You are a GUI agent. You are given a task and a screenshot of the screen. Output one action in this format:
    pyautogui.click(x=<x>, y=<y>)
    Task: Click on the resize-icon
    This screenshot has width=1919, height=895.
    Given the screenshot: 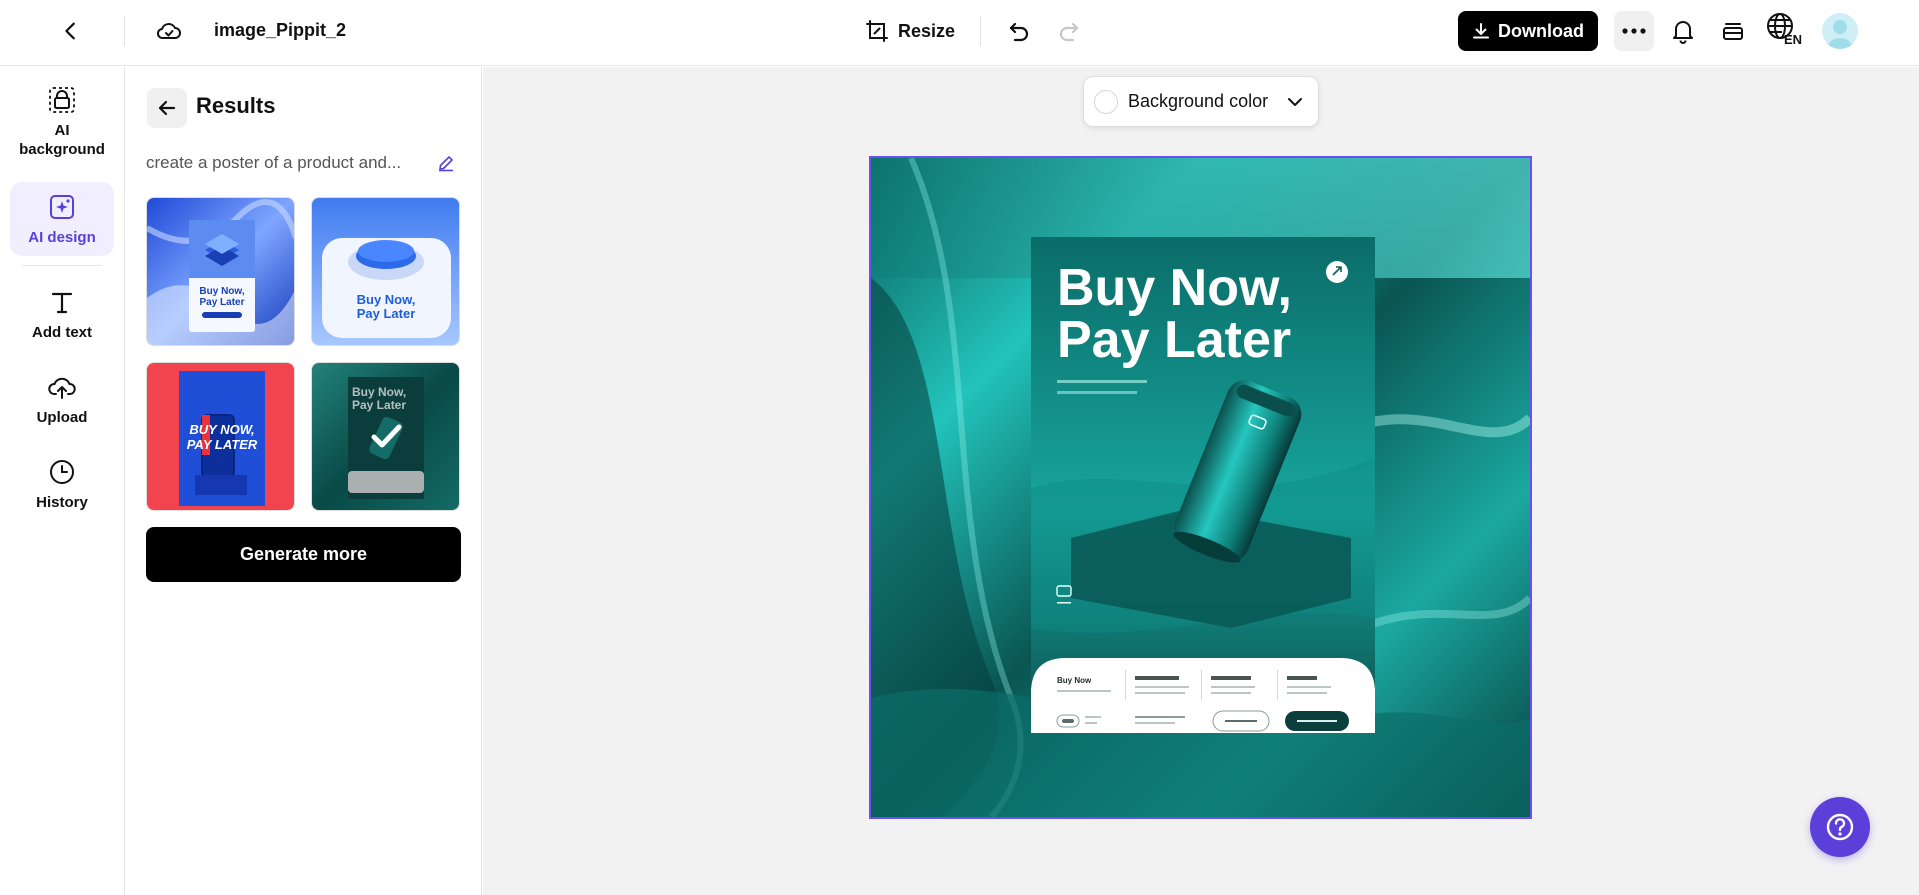 What is the action you would take?
    pyautogui.click(x=877, y=31)
    